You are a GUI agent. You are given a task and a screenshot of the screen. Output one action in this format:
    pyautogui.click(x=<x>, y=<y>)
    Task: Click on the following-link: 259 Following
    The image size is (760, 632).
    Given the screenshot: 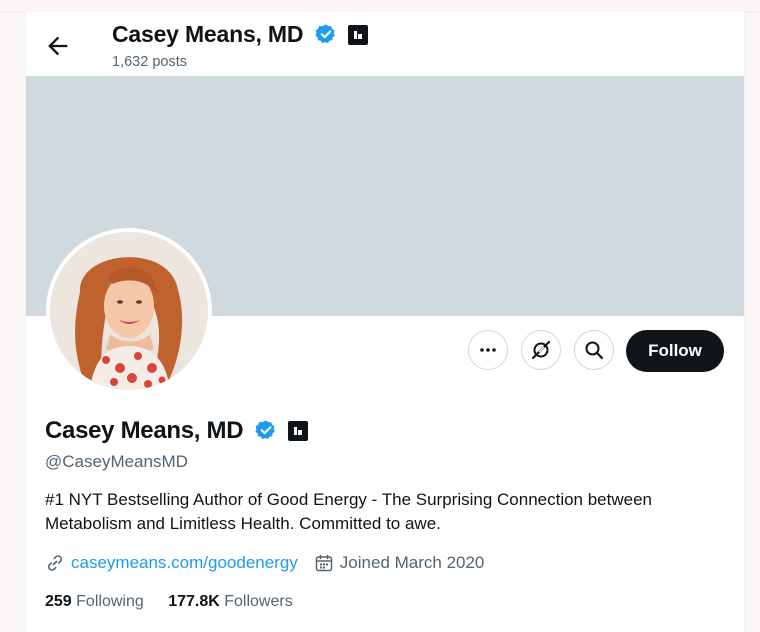 What is the action you would take?
    pyautogui.click(x=96, y=601)
    